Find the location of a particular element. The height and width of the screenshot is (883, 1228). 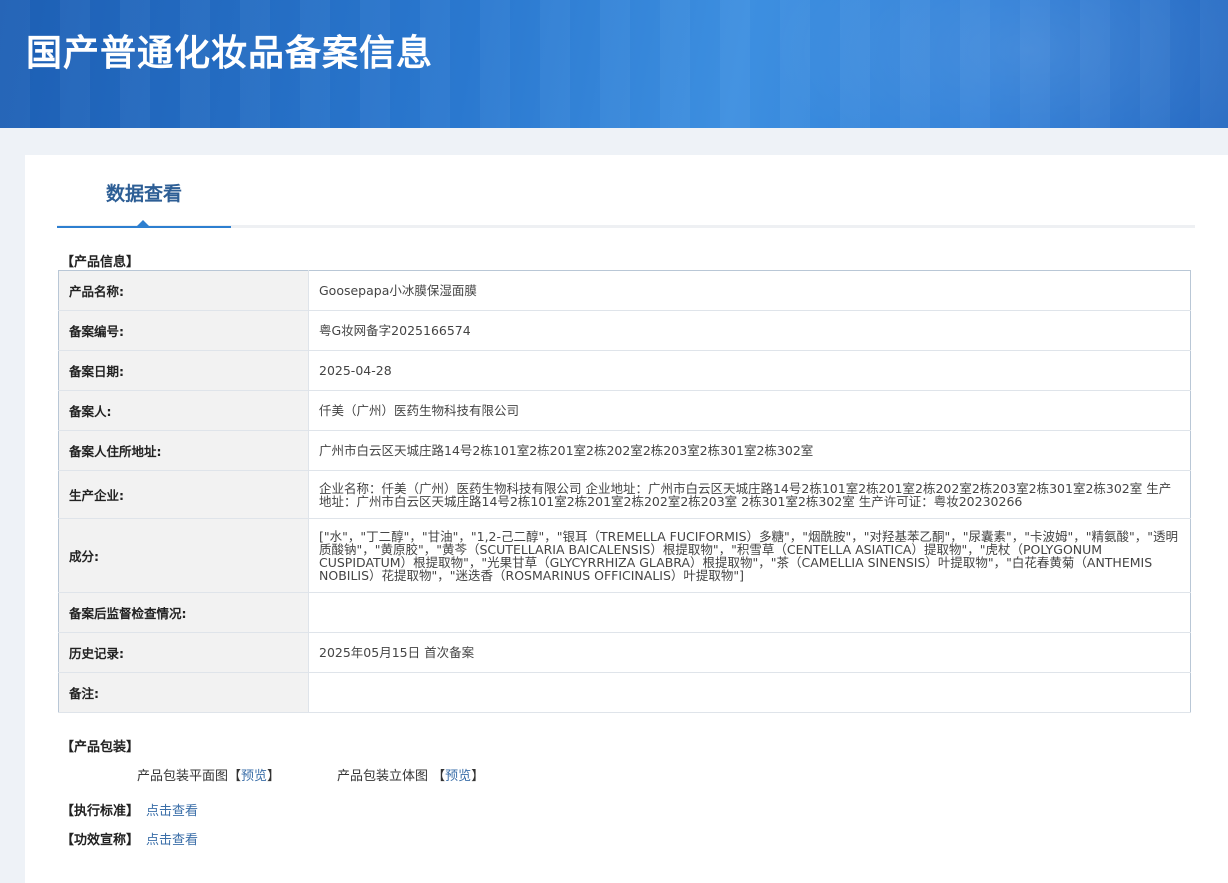

packaging-flat-preview-link: 预览 is located at coordinates (254, 776).